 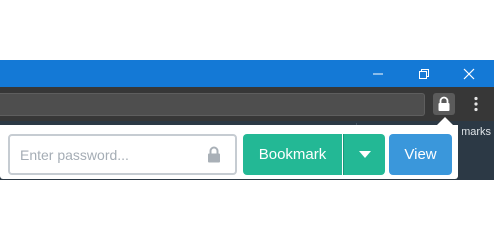 What do you see at coordinates (110, 154) in the screenshot?
I see `password-input` at bounding box center [110, 154].